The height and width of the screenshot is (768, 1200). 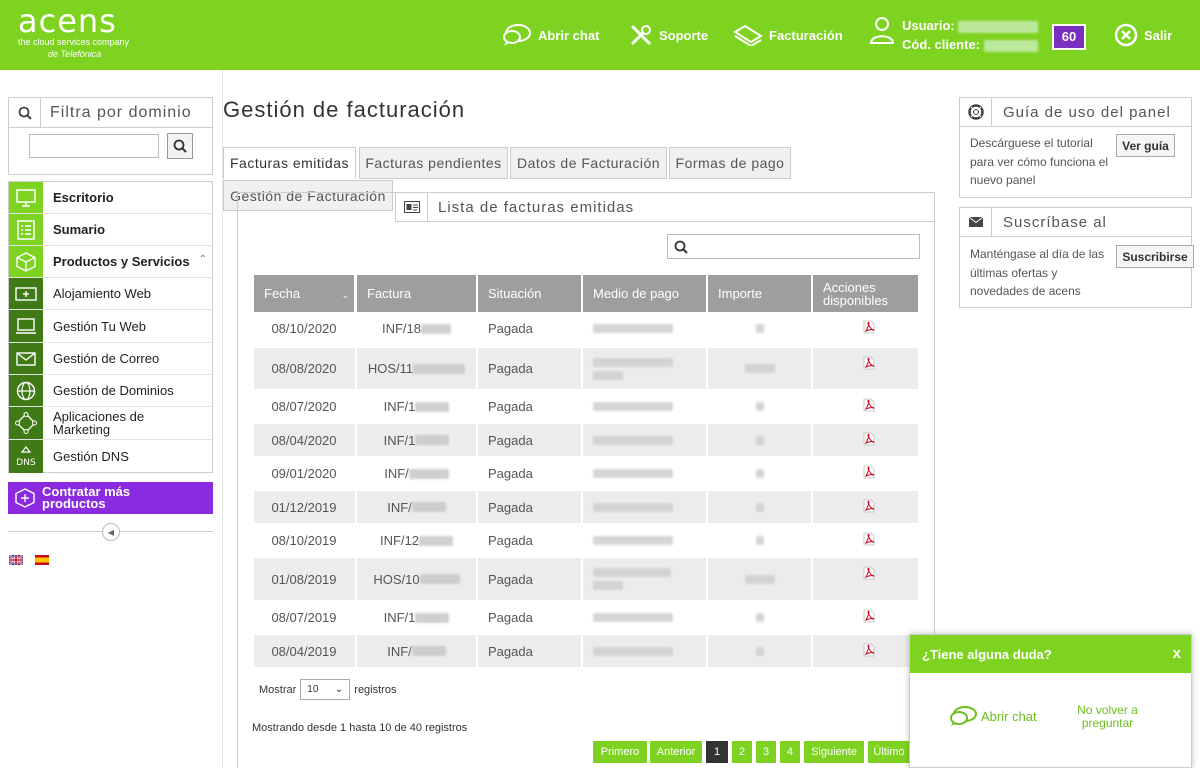 I want to click on column-header-medio-pago: Medio de pago, so click(x=644, y=293).